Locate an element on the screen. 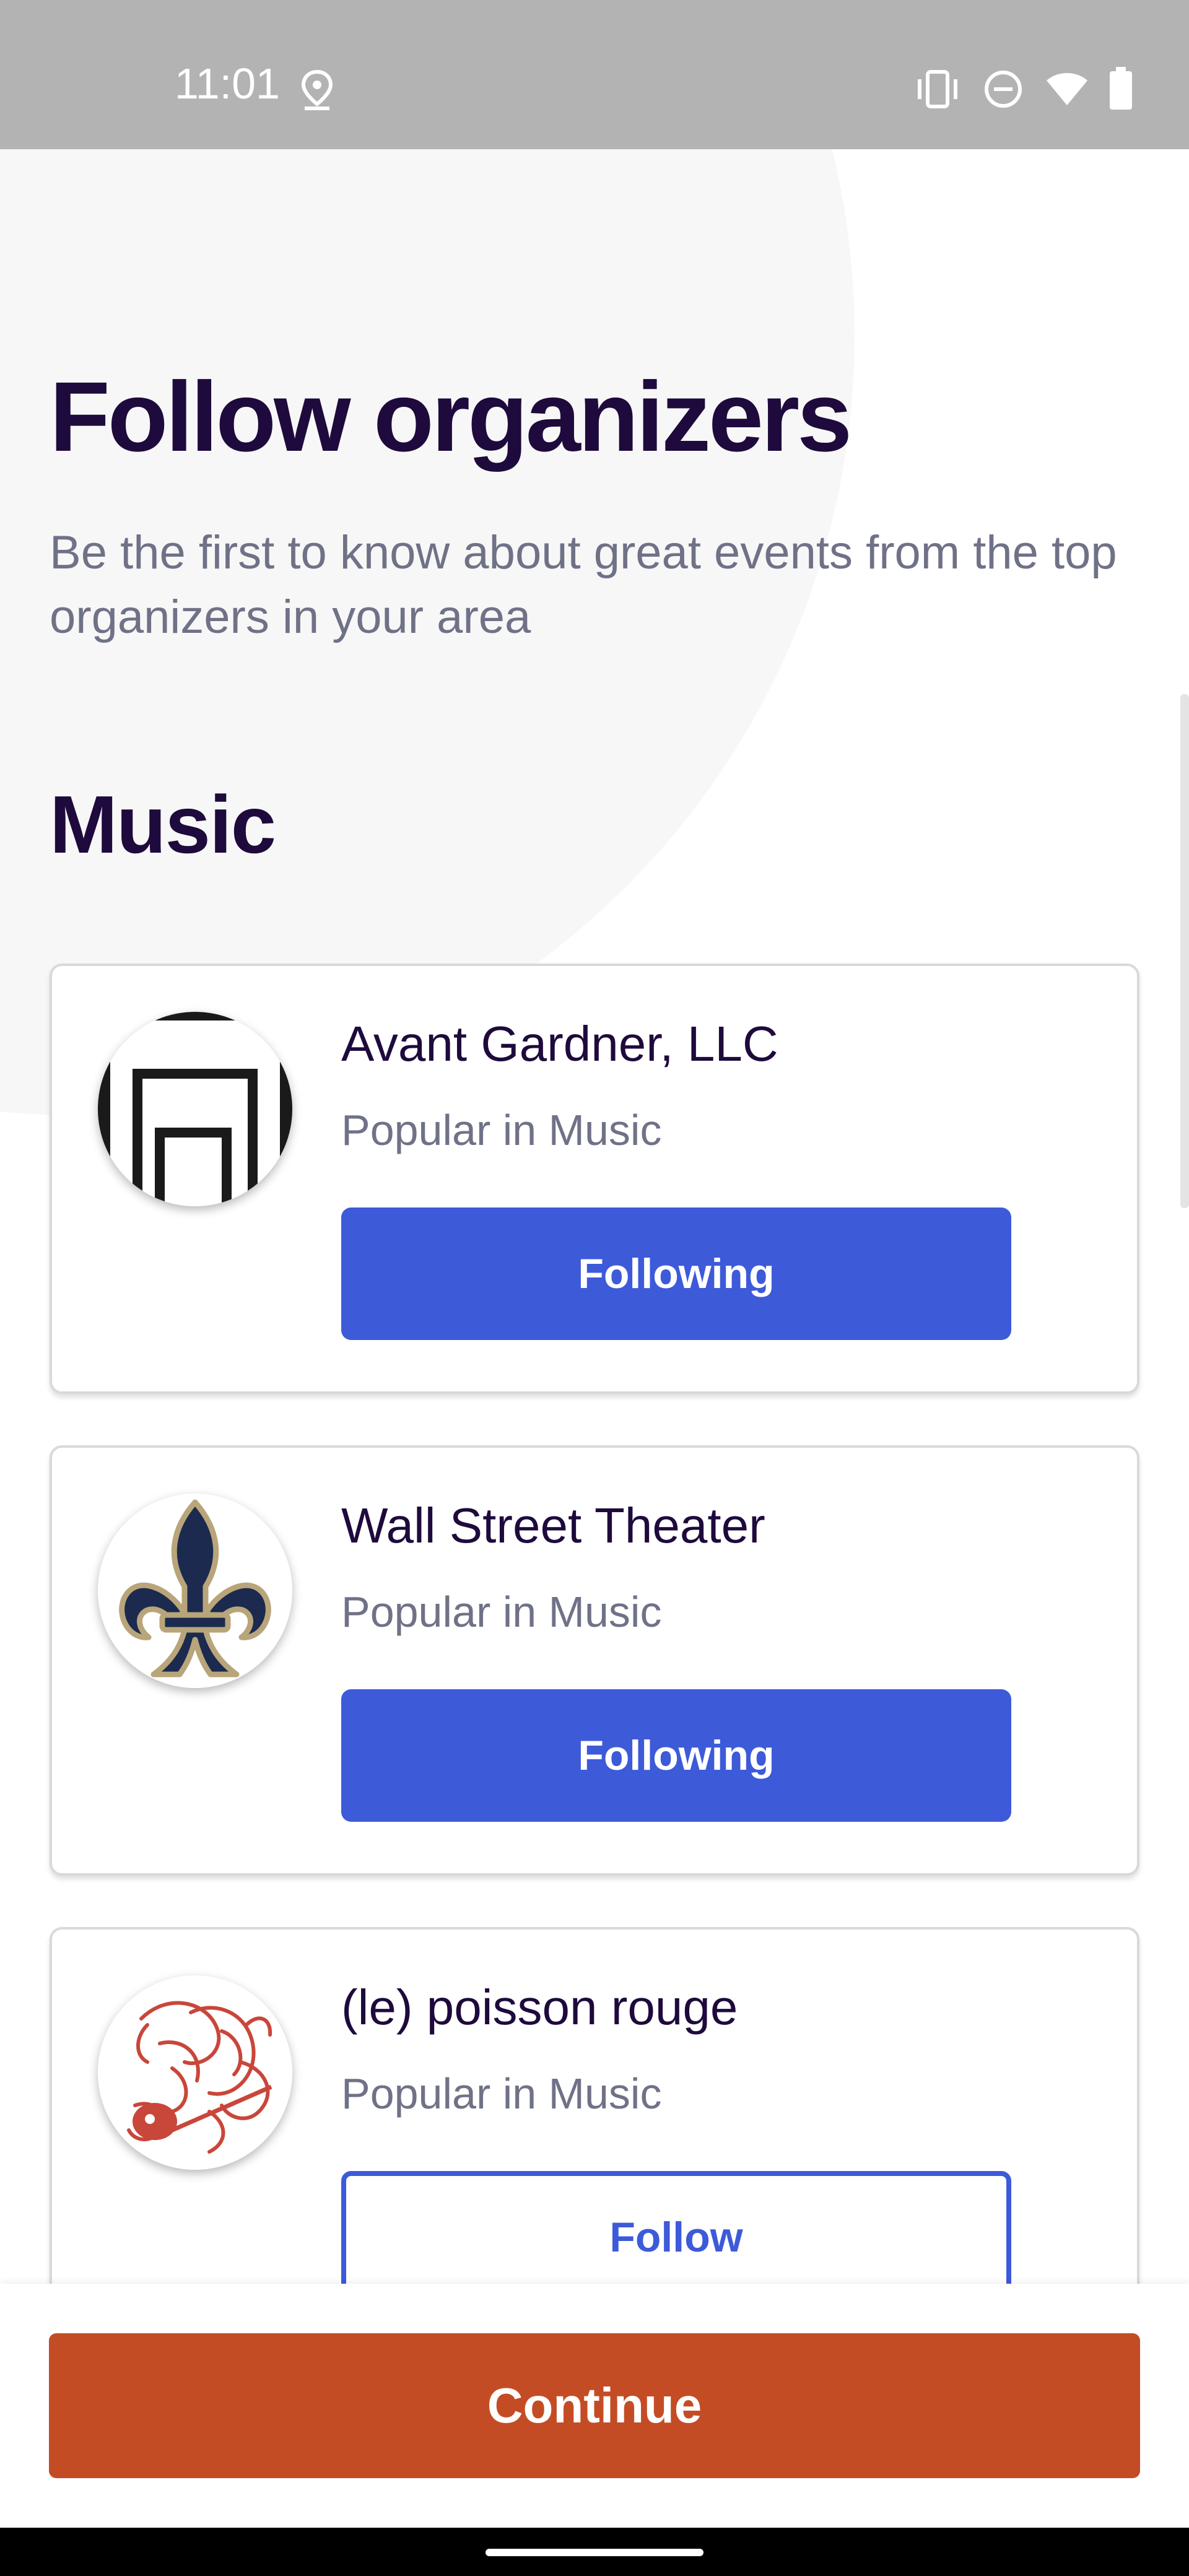 Image resolution: width=1189 pixels, height=2576 pixels. wifi-icon is located at coordinates (1067, 91).